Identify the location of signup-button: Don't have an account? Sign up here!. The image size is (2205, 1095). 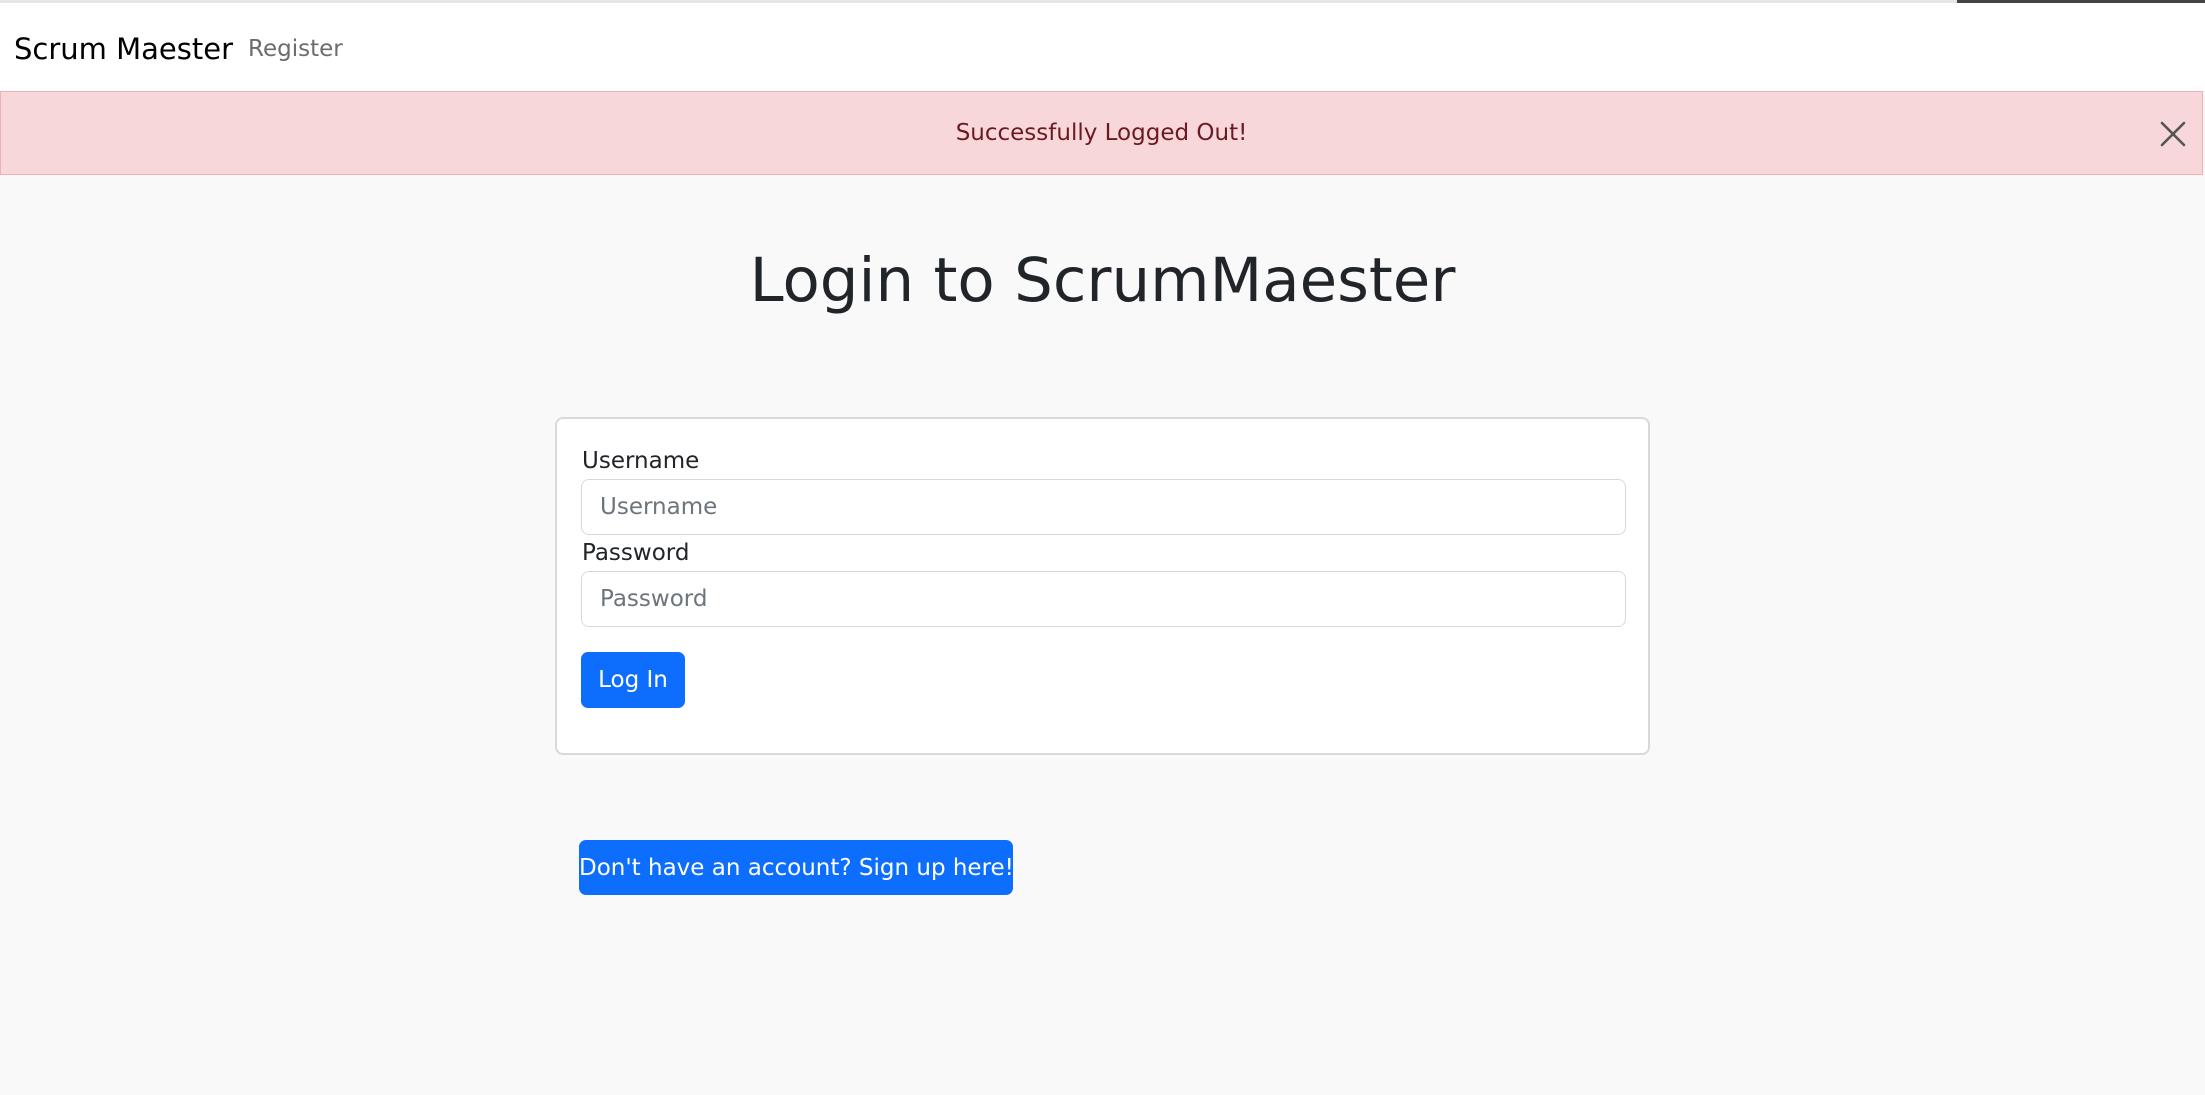
(796, 867).